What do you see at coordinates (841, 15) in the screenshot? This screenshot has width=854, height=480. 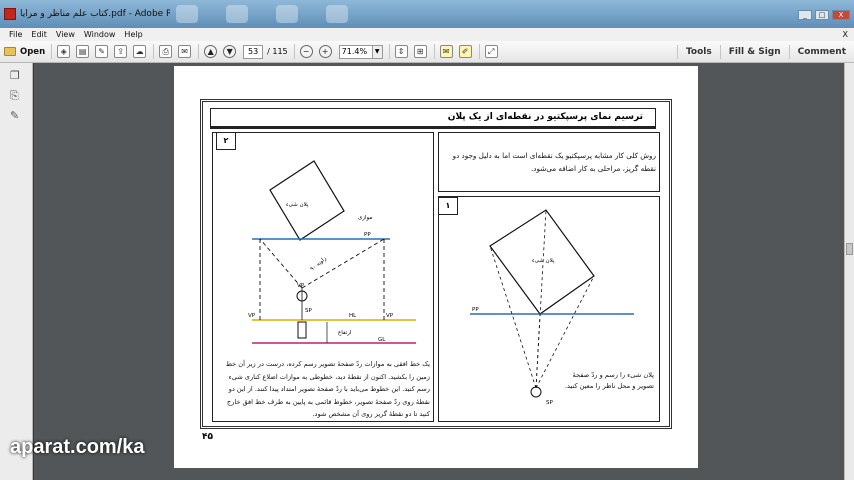 I see `close-button: X` at bounding box center [841, 15].